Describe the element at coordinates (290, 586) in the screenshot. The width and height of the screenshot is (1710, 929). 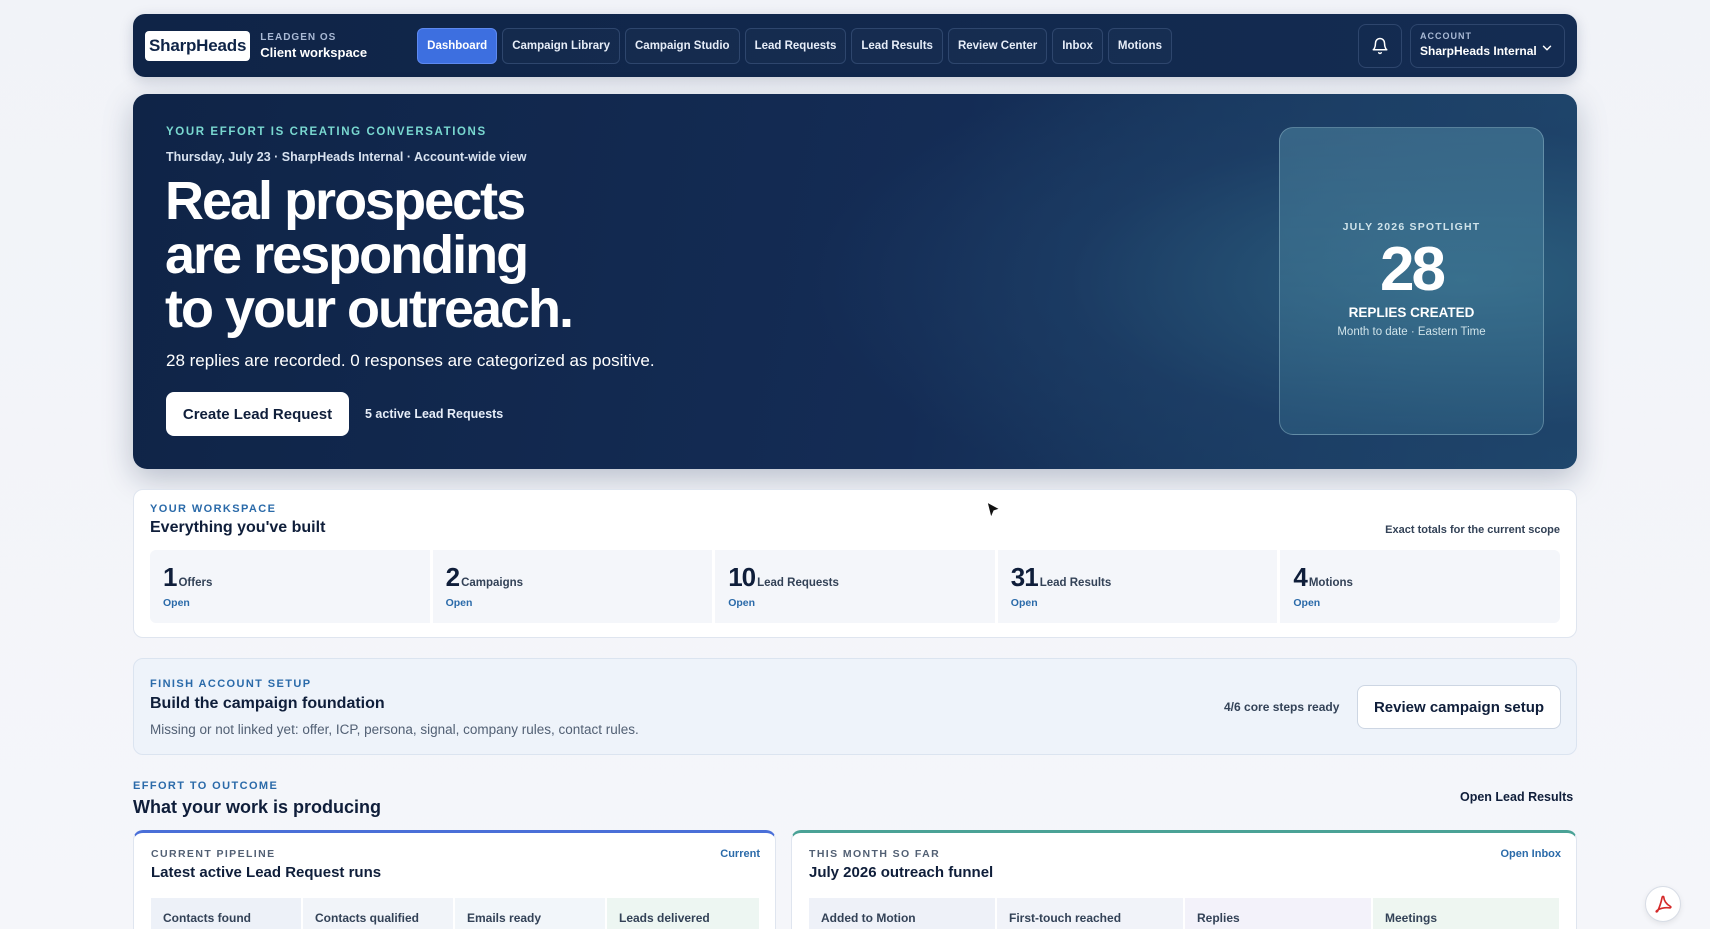
I see `stat-offers: 1 Offers Open` at that location.